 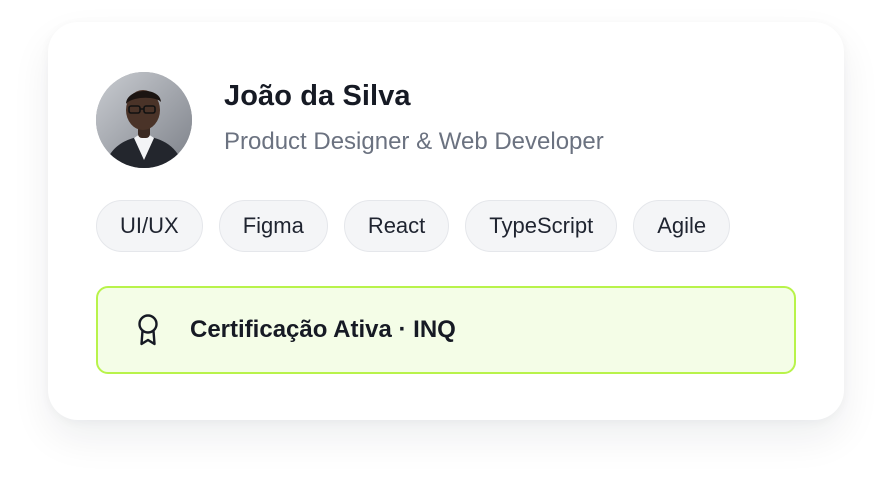 I want to click on skill-tags: UI/UX Figma React TypeScript Agile, so click(x=413, y=226).